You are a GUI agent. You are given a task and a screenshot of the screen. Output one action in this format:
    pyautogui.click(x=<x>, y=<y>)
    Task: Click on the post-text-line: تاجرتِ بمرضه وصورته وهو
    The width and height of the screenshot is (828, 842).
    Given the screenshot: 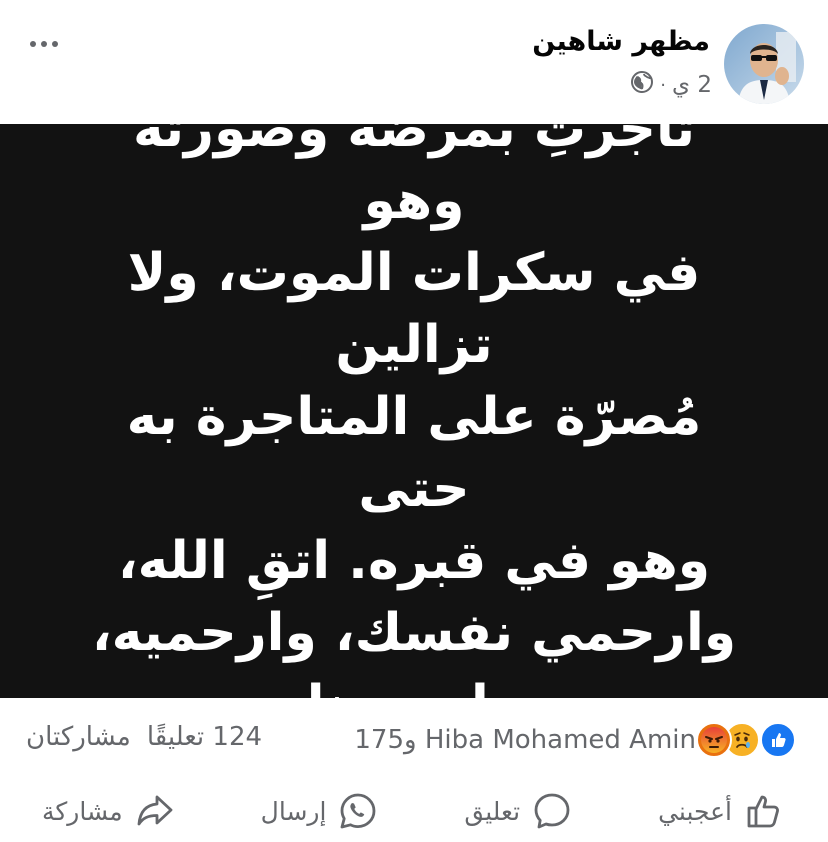 What is the action you would take?
    pyautogui.click(x=414, y=165)
    